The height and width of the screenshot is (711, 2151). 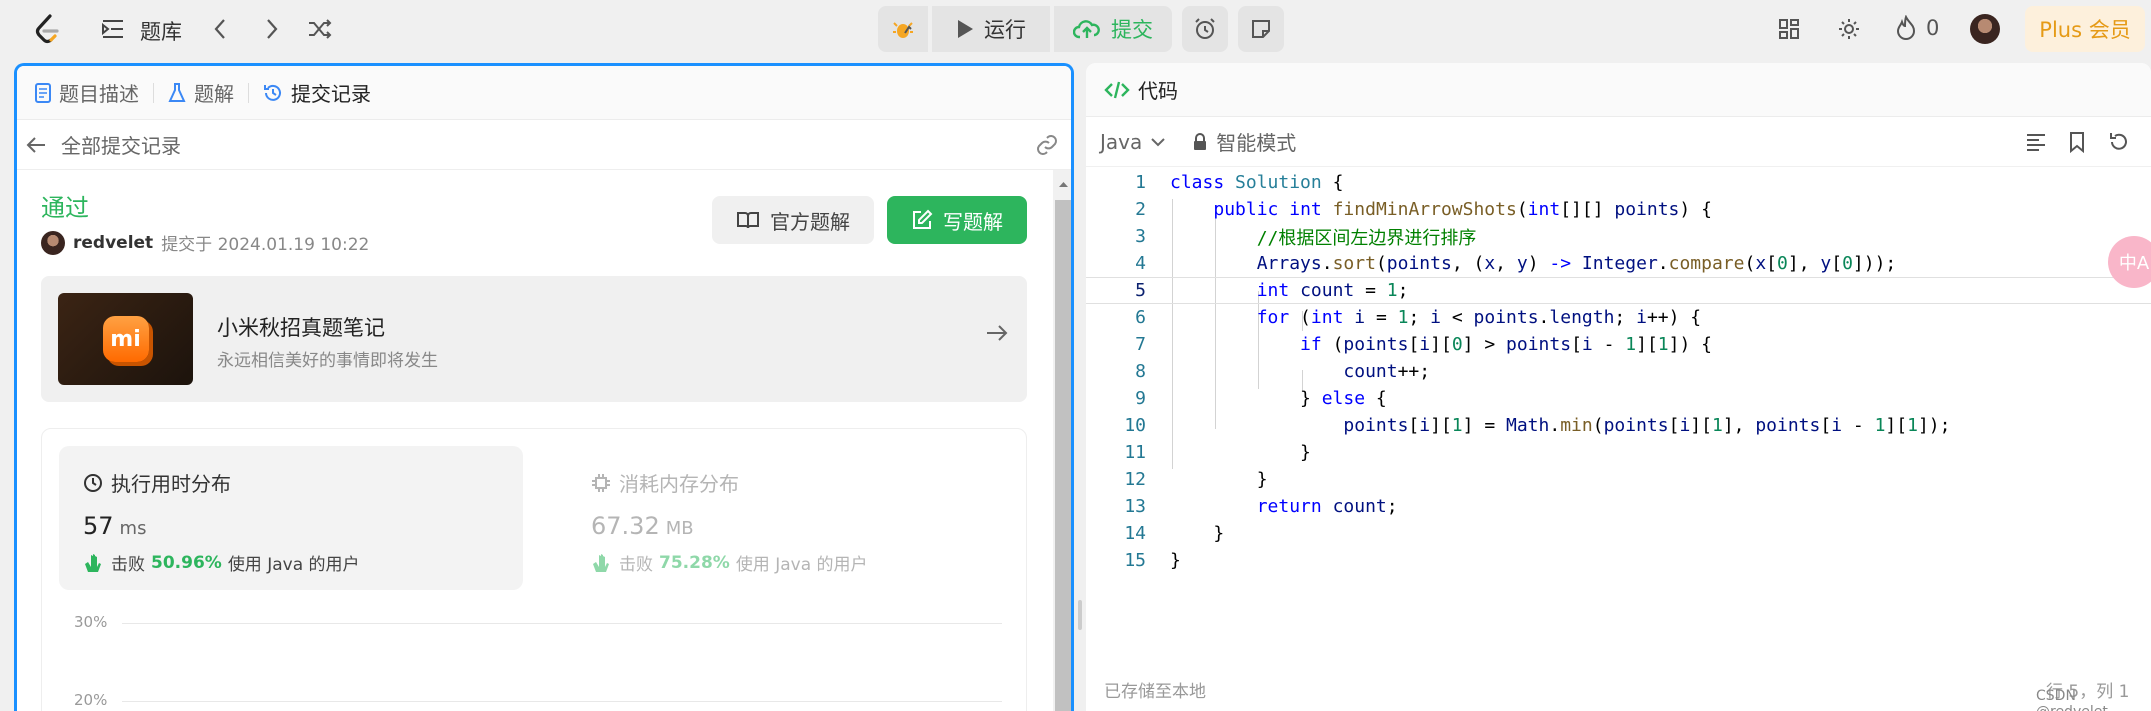 I want to click on link-icon, so click(x=1047, y=145).